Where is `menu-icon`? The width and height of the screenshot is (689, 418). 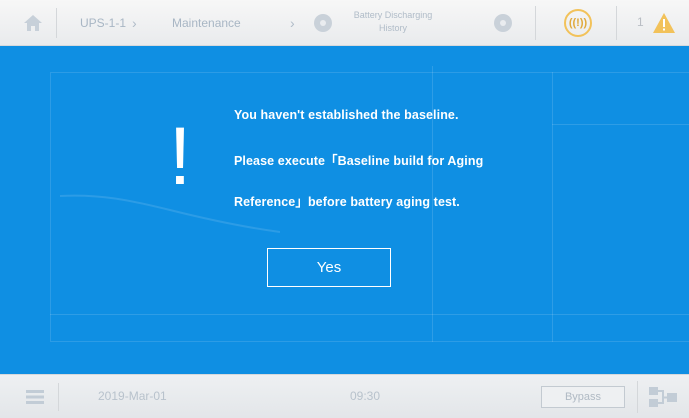
menu-icon is located at coordinates (35, 397).